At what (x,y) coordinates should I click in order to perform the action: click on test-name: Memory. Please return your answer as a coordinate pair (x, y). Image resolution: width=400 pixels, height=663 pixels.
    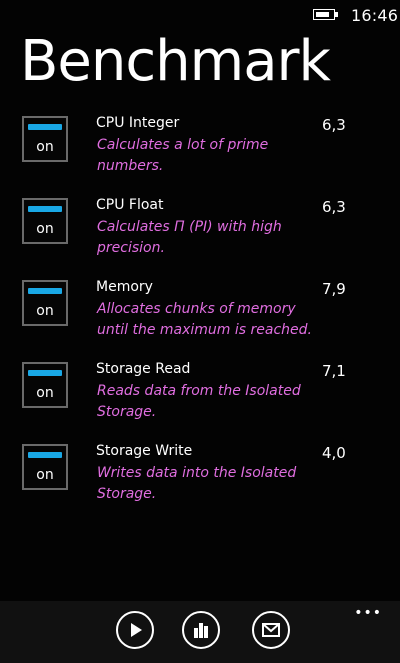
    Looking at the image, I should click on (124, 287).